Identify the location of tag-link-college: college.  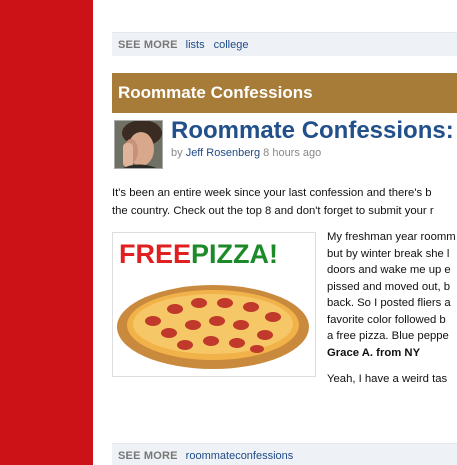
(231, 45).